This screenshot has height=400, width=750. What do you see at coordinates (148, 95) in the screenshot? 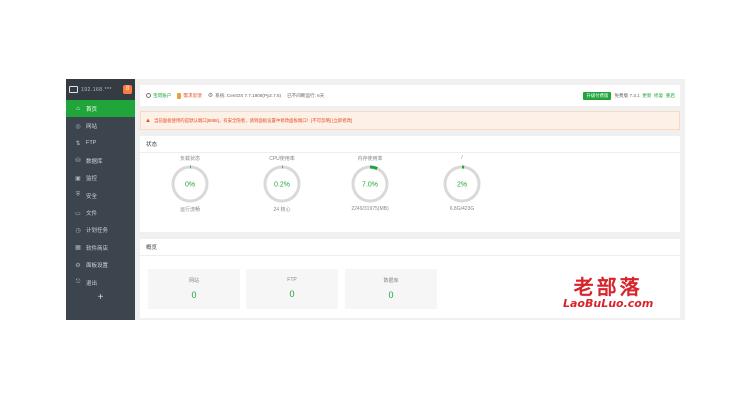
I see `user-icon` at bounding box center [148, 95].